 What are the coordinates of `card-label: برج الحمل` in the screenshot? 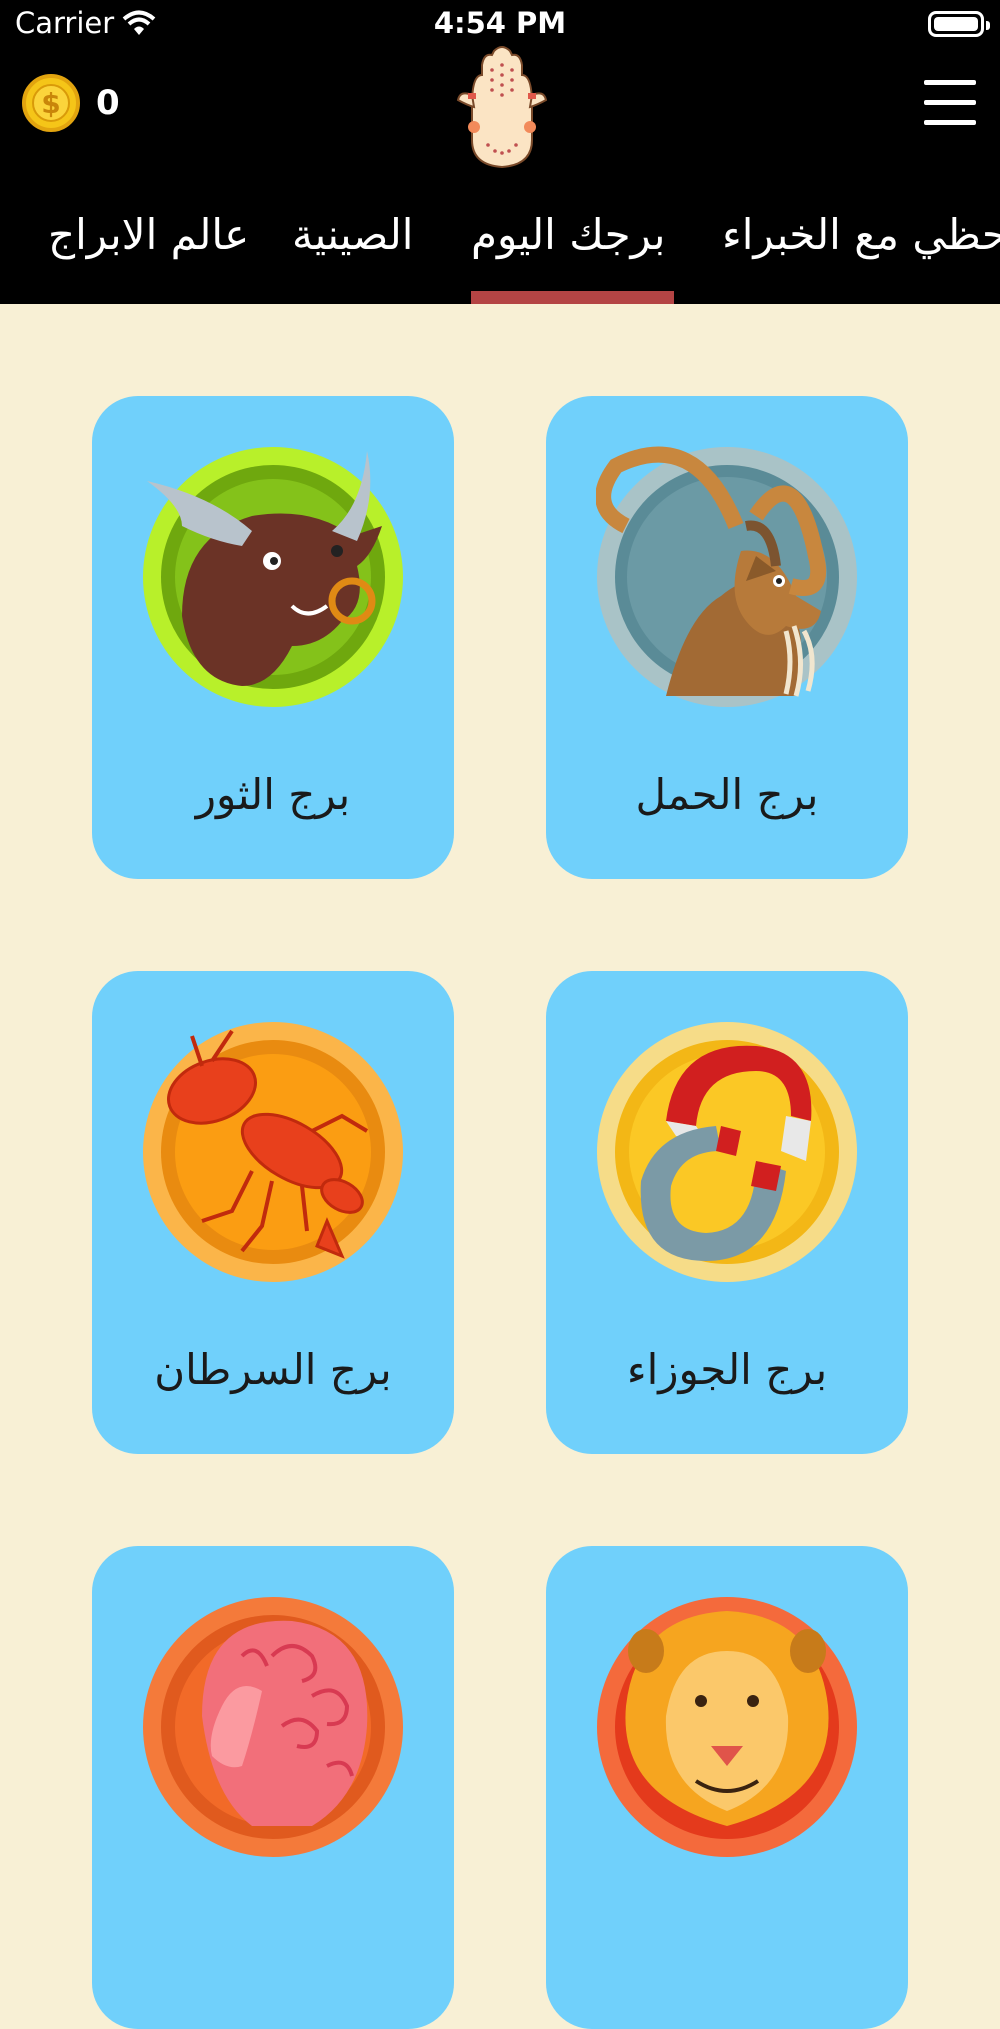 It's located at (727, 794).